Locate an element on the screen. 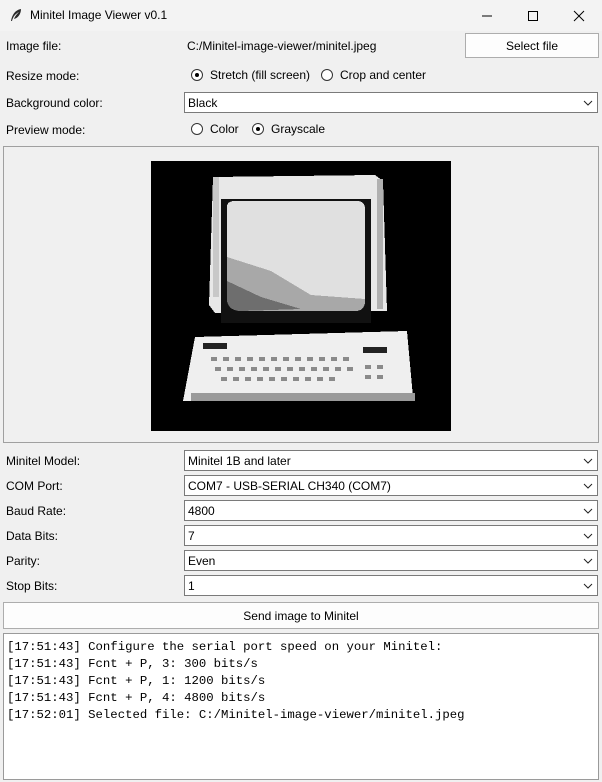 This screenshot has height=782, width=602. preview-mode-label: Preview mode: is located at coordinates (46, 130).